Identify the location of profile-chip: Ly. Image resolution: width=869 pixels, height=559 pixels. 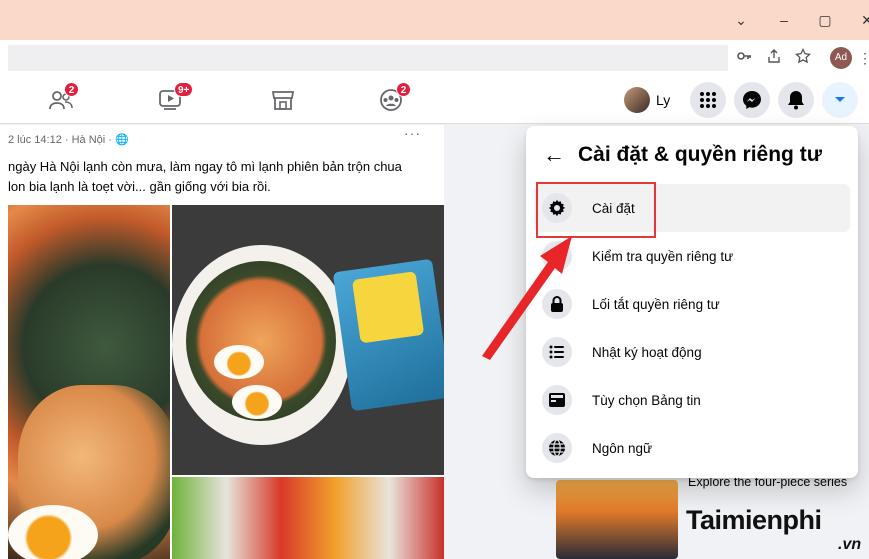
(647, 100).